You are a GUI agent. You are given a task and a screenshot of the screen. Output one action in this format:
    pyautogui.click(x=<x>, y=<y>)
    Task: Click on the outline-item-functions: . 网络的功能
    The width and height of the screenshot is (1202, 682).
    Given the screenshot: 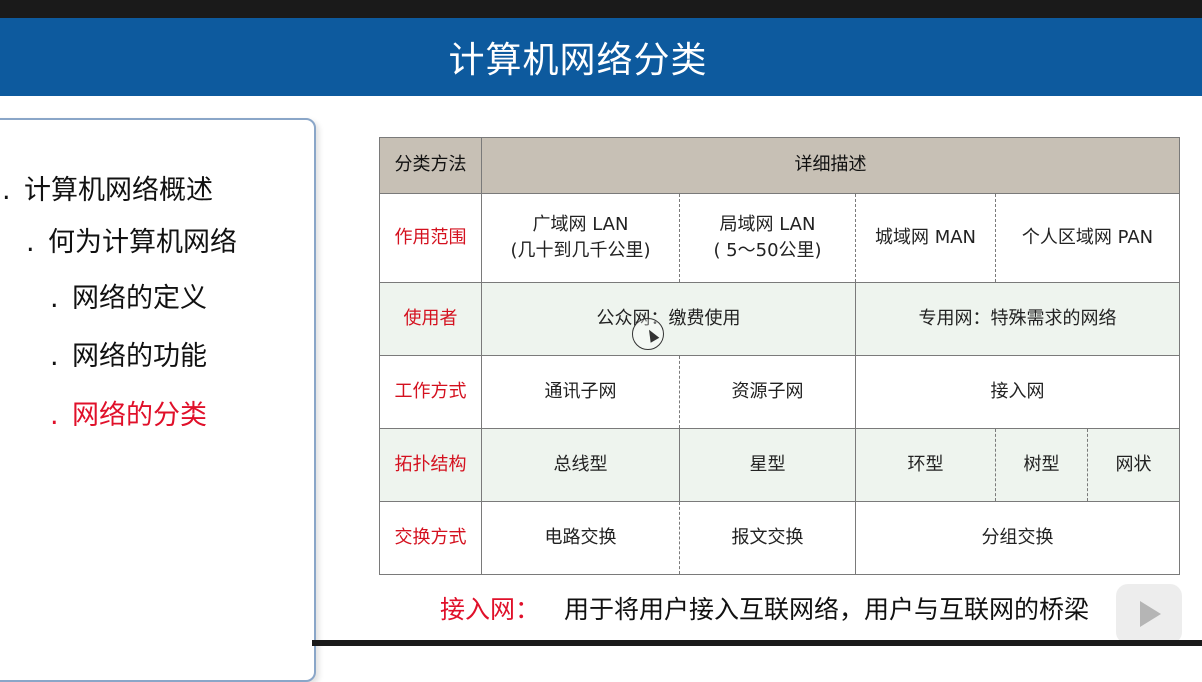 What is the action you would take?
    pyautogui.click(x=128, y=353)
    